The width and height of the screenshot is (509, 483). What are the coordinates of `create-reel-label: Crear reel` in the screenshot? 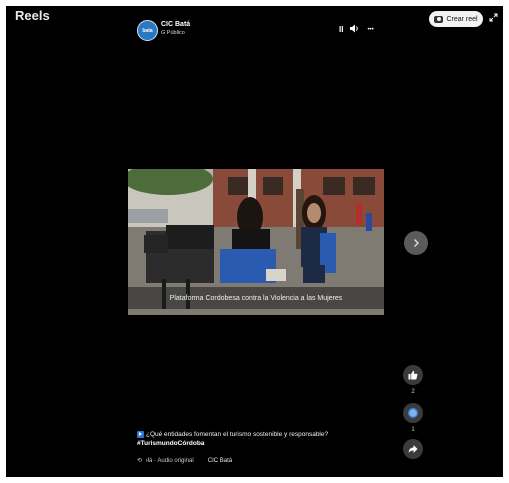 It's located at (462, 19).